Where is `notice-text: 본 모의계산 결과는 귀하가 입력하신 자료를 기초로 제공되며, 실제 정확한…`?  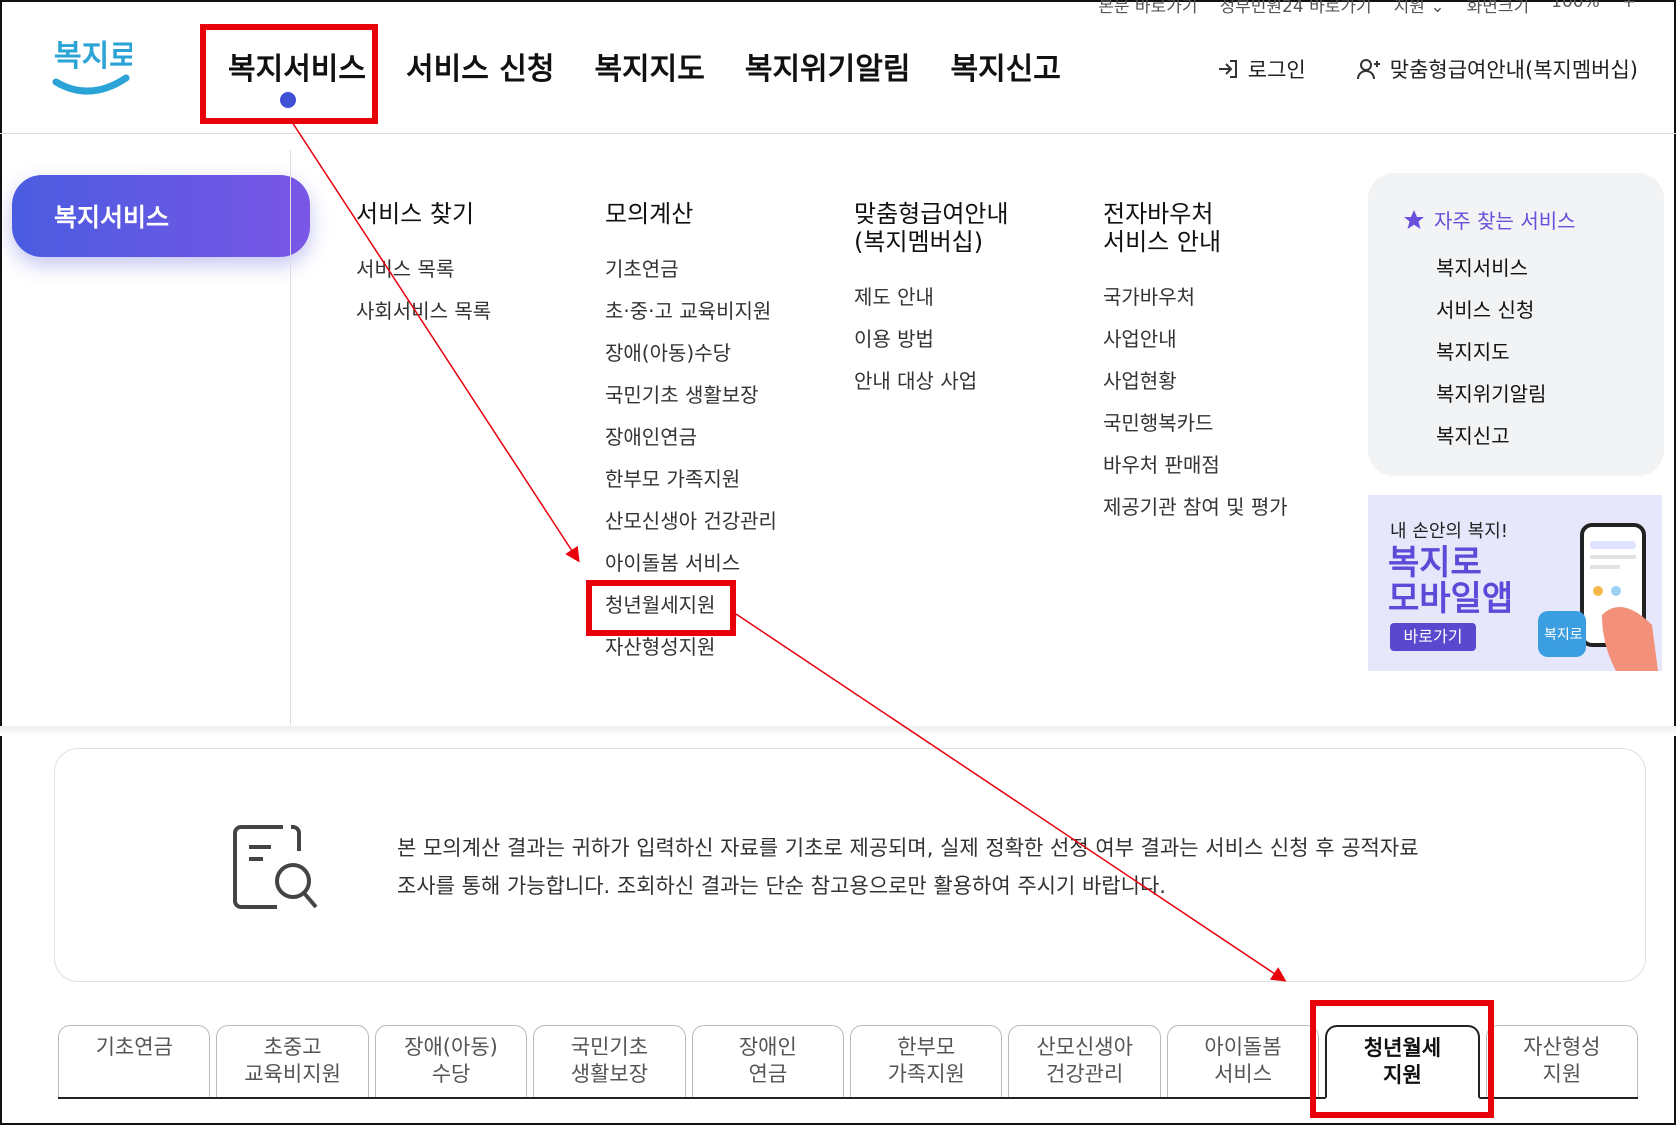 notice-text: 본 모의계산 결과는 귀하가 입력하신 자료를 기초로 제공되며, 실제 정확한… is located at coordinates (972, 867).